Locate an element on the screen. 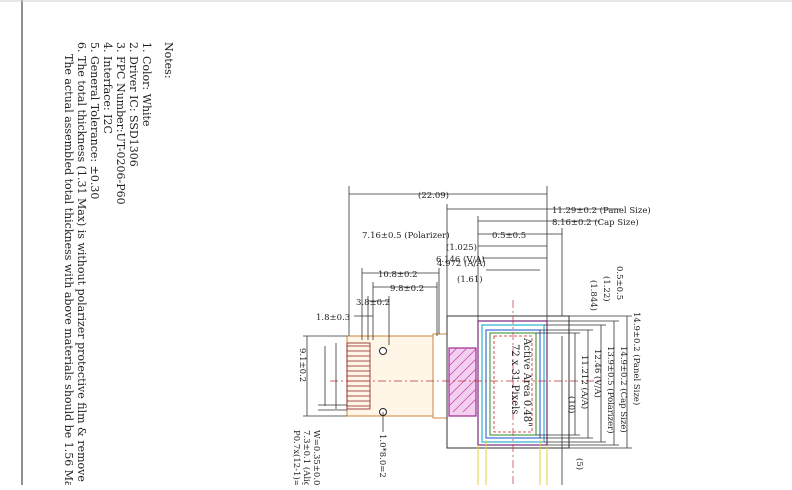  note-4: 4. Interface: I2C is located at coordinates (107, 88).